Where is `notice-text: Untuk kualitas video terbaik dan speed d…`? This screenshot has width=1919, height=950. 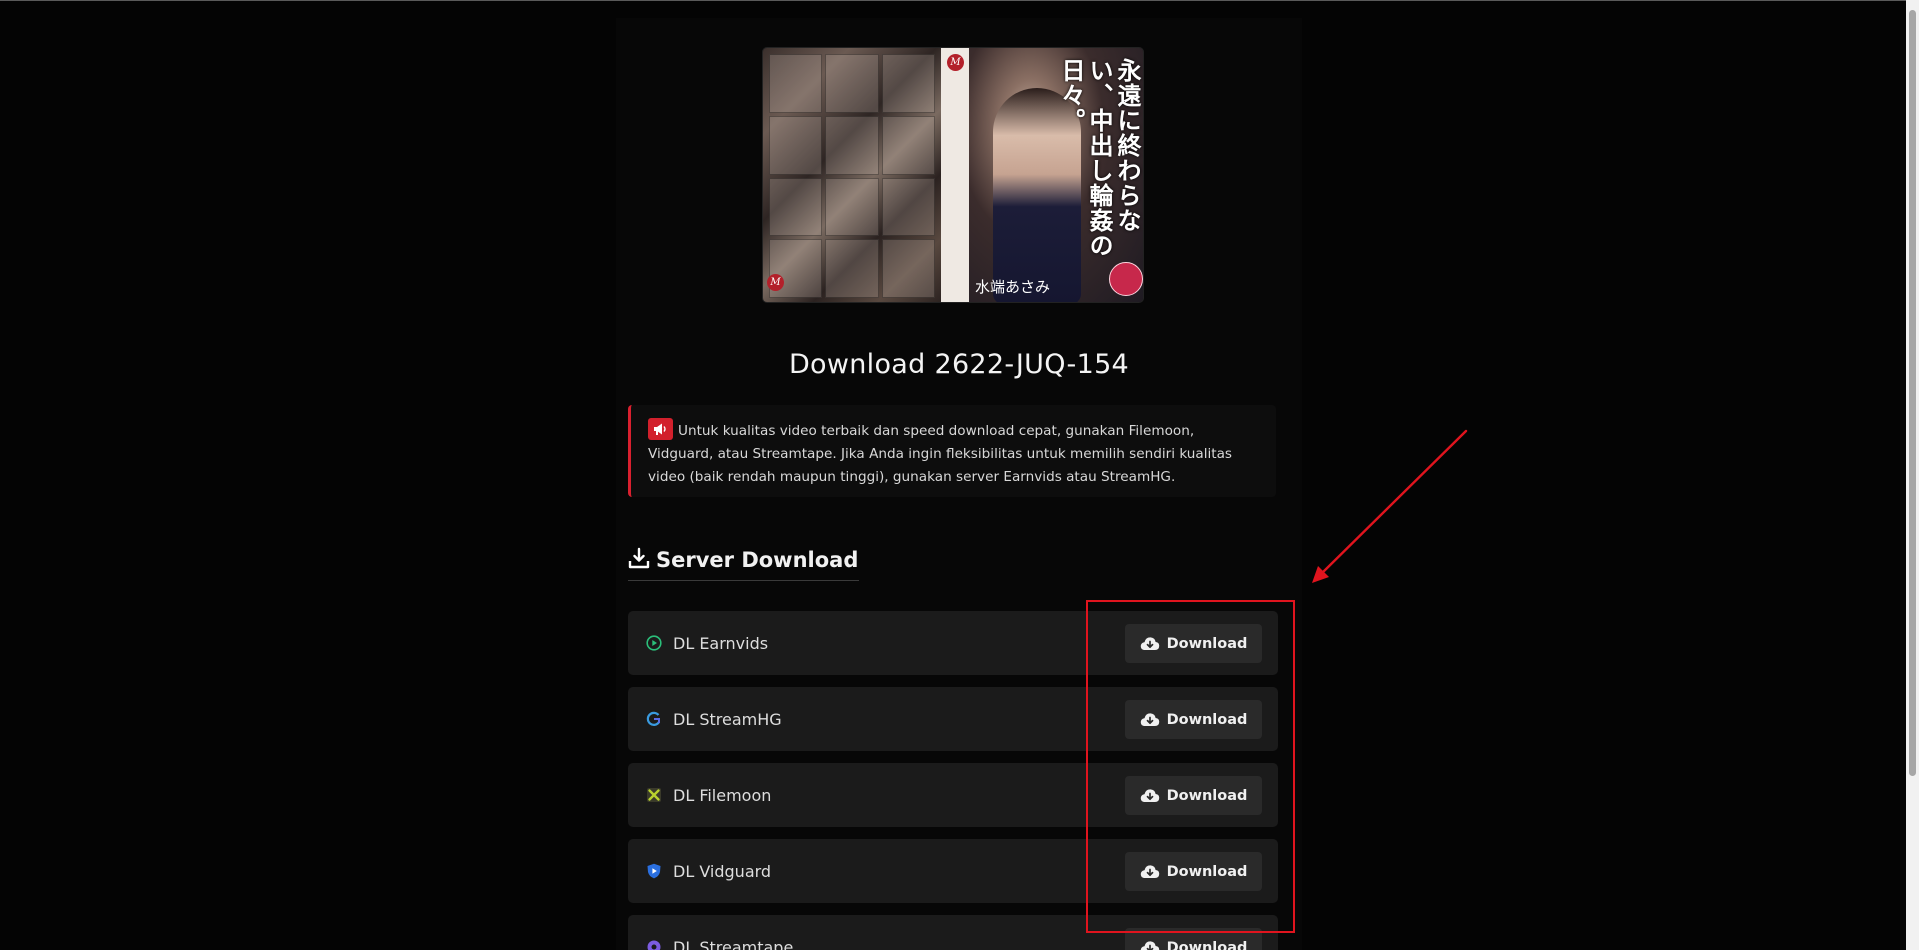
notice-text: Untuk kualitas video terbaik dan speed d… is located at coordinates (940, 454).